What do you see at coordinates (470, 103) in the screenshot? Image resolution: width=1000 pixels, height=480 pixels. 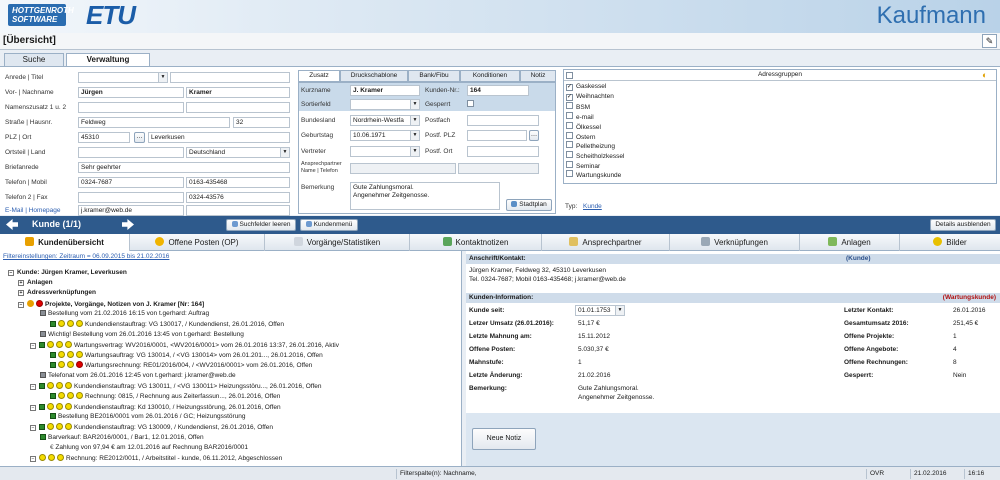 I see `gesperrt-checkbox` at bounding box center [470, 103].